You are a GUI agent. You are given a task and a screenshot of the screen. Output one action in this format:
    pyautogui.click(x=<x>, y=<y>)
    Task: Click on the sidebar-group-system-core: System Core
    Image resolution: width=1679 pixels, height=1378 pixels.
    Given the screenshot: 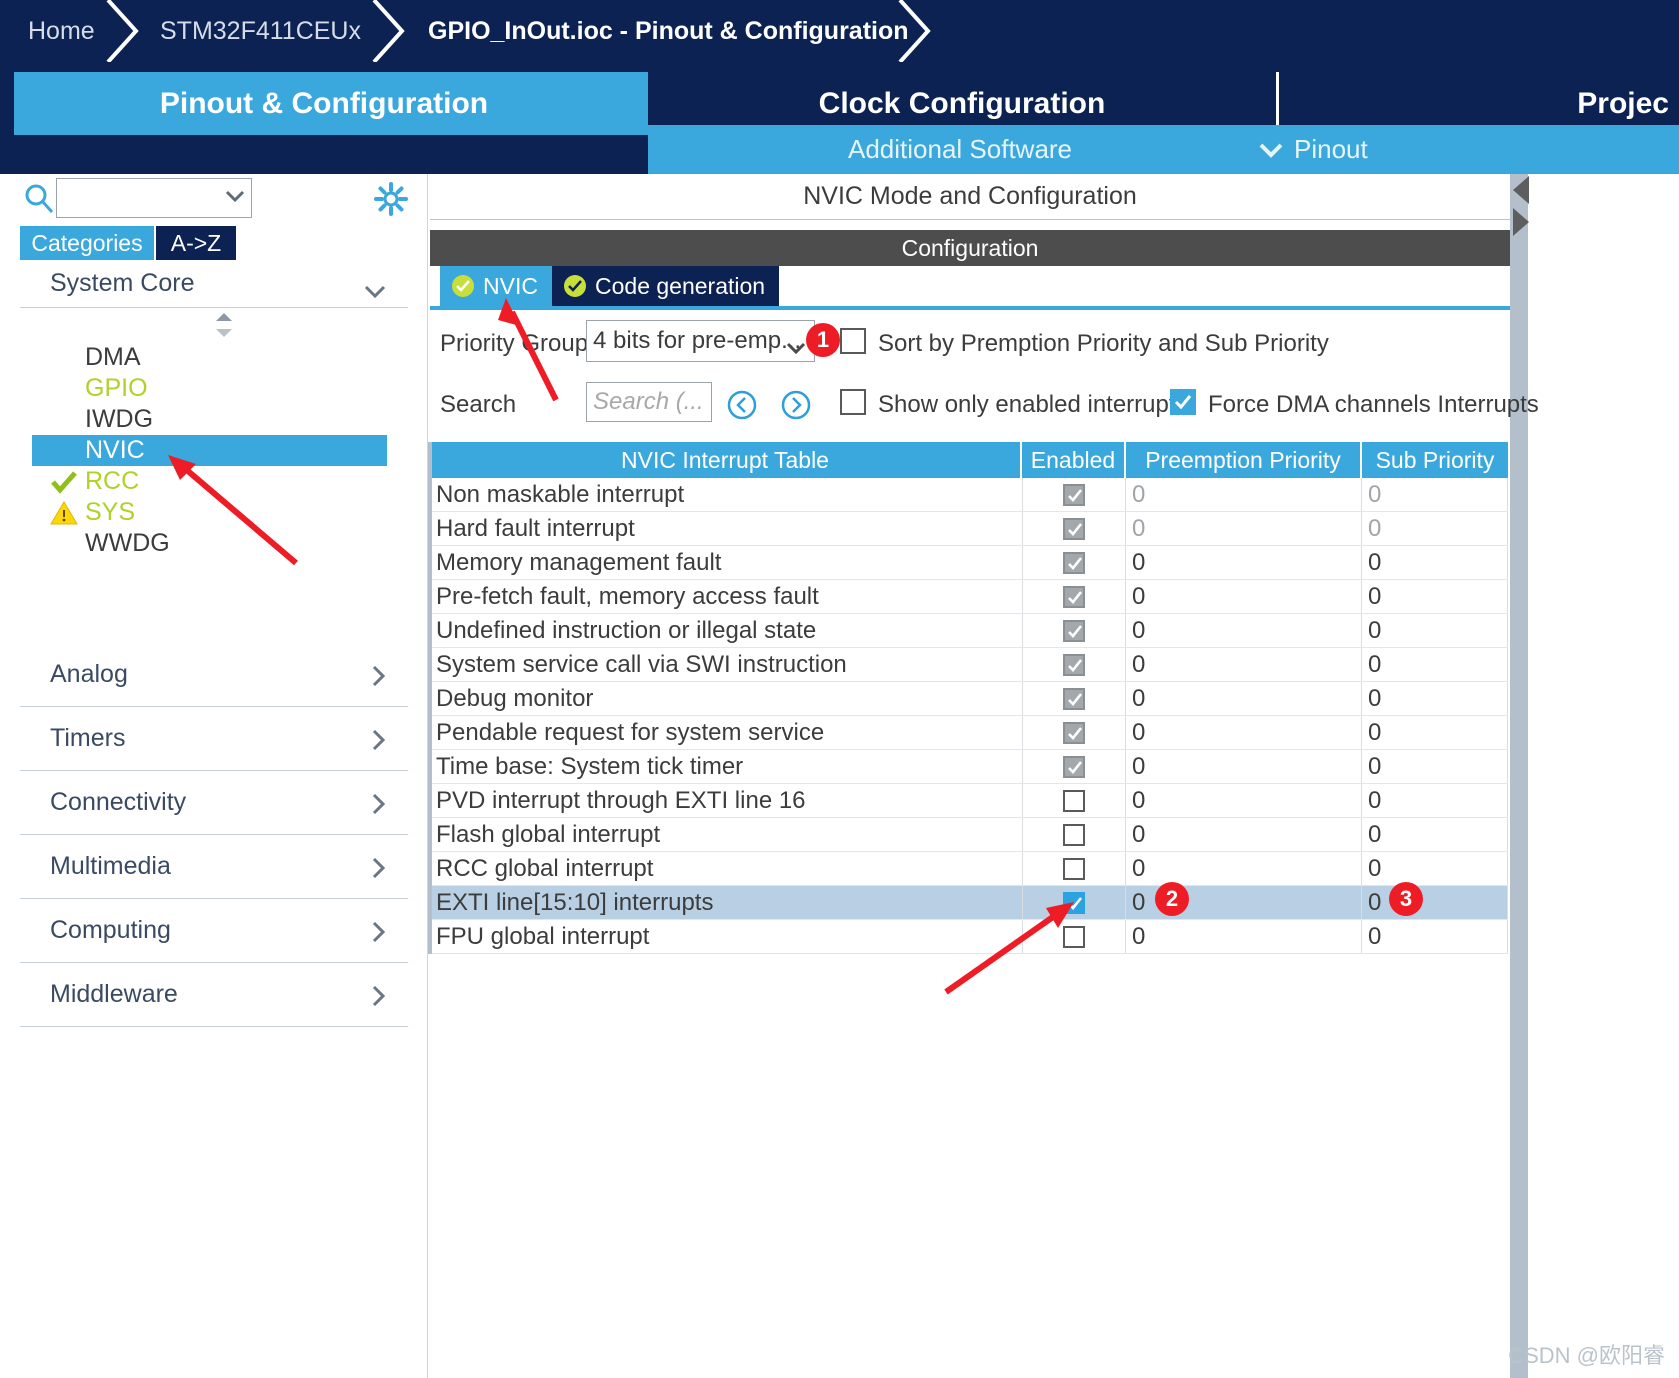 What is the action you would take?
    pyautogui.click(x=214, y=284)
    